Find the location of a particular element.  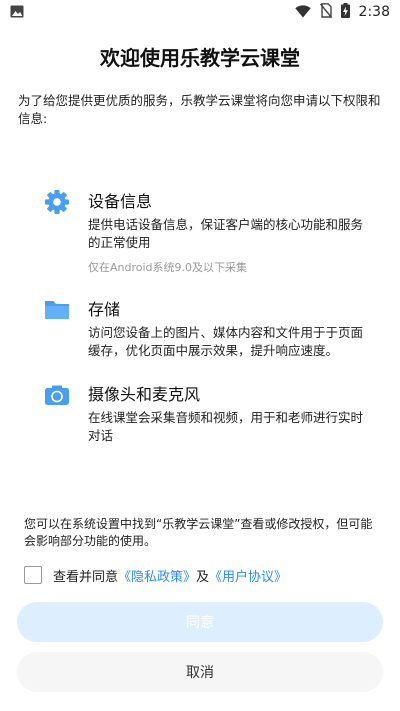

consent-row: 查看并同意《隐私政策》及《用户协议》 is located at coordinates (204, 575).